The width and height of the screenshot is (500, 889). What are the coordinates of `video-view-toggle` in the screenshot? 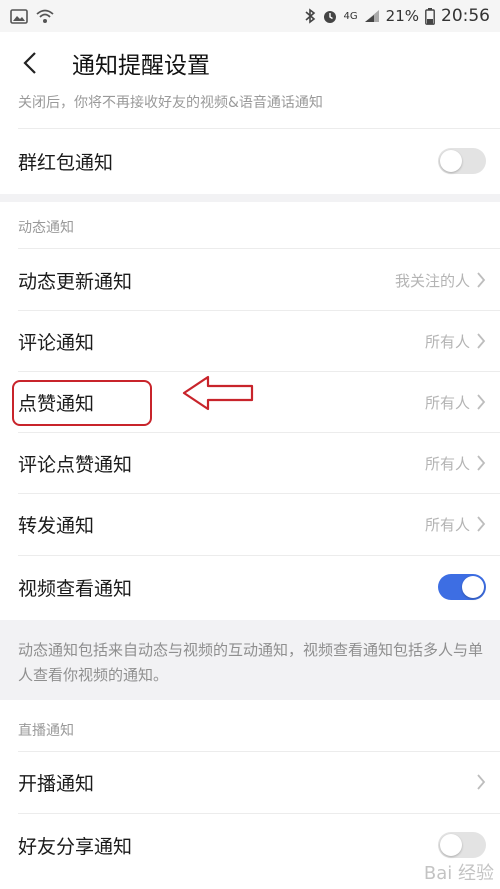 It's located at (462, 587).